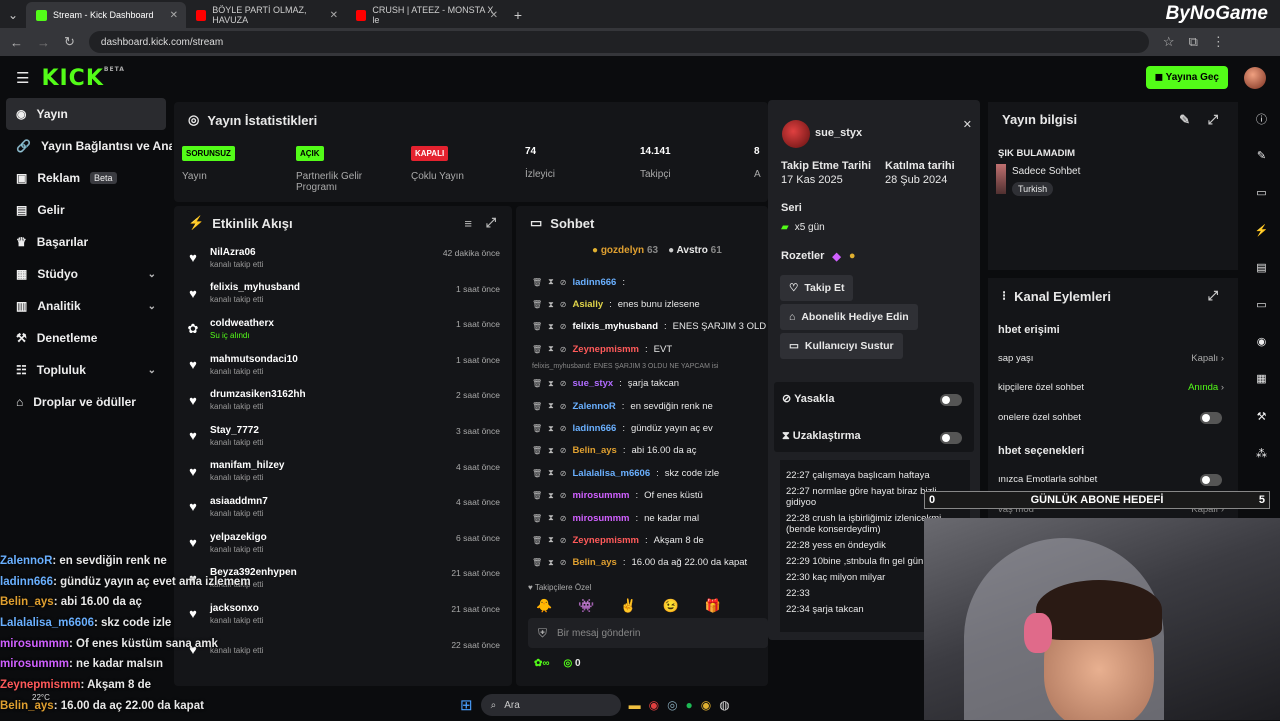 This screenshot has height=721, width=1280. What do you see at coordinates (642, 327) in the screenshot?
I see `chat-message: 🗑 ⧗ ⊘ felixis_myhusband: ENES ŞARJIM 3 OLD` at bounding box center [642, 327].